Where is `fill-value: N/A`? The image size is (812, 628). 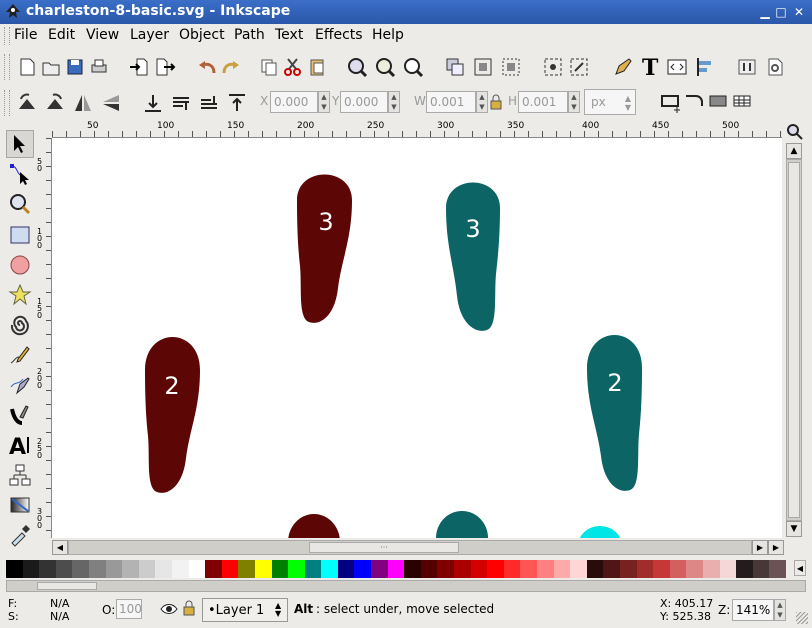
fill-value: N/A is located at coordinates (59, 603).